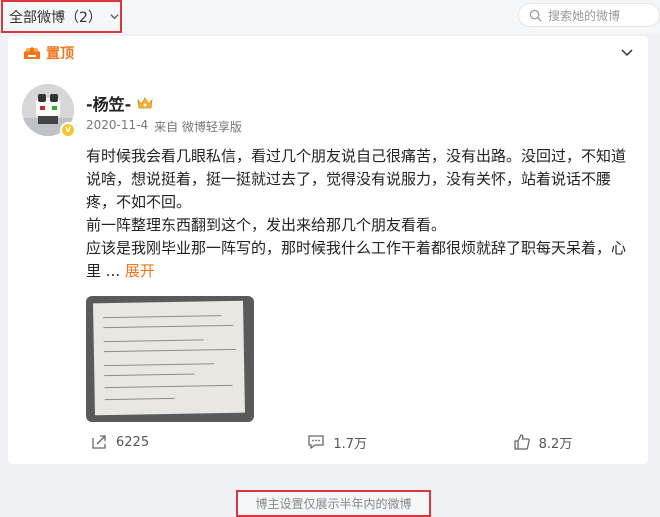 The image size is (660, 517). I want to click on expand-link: 展开, so click(140, 271).